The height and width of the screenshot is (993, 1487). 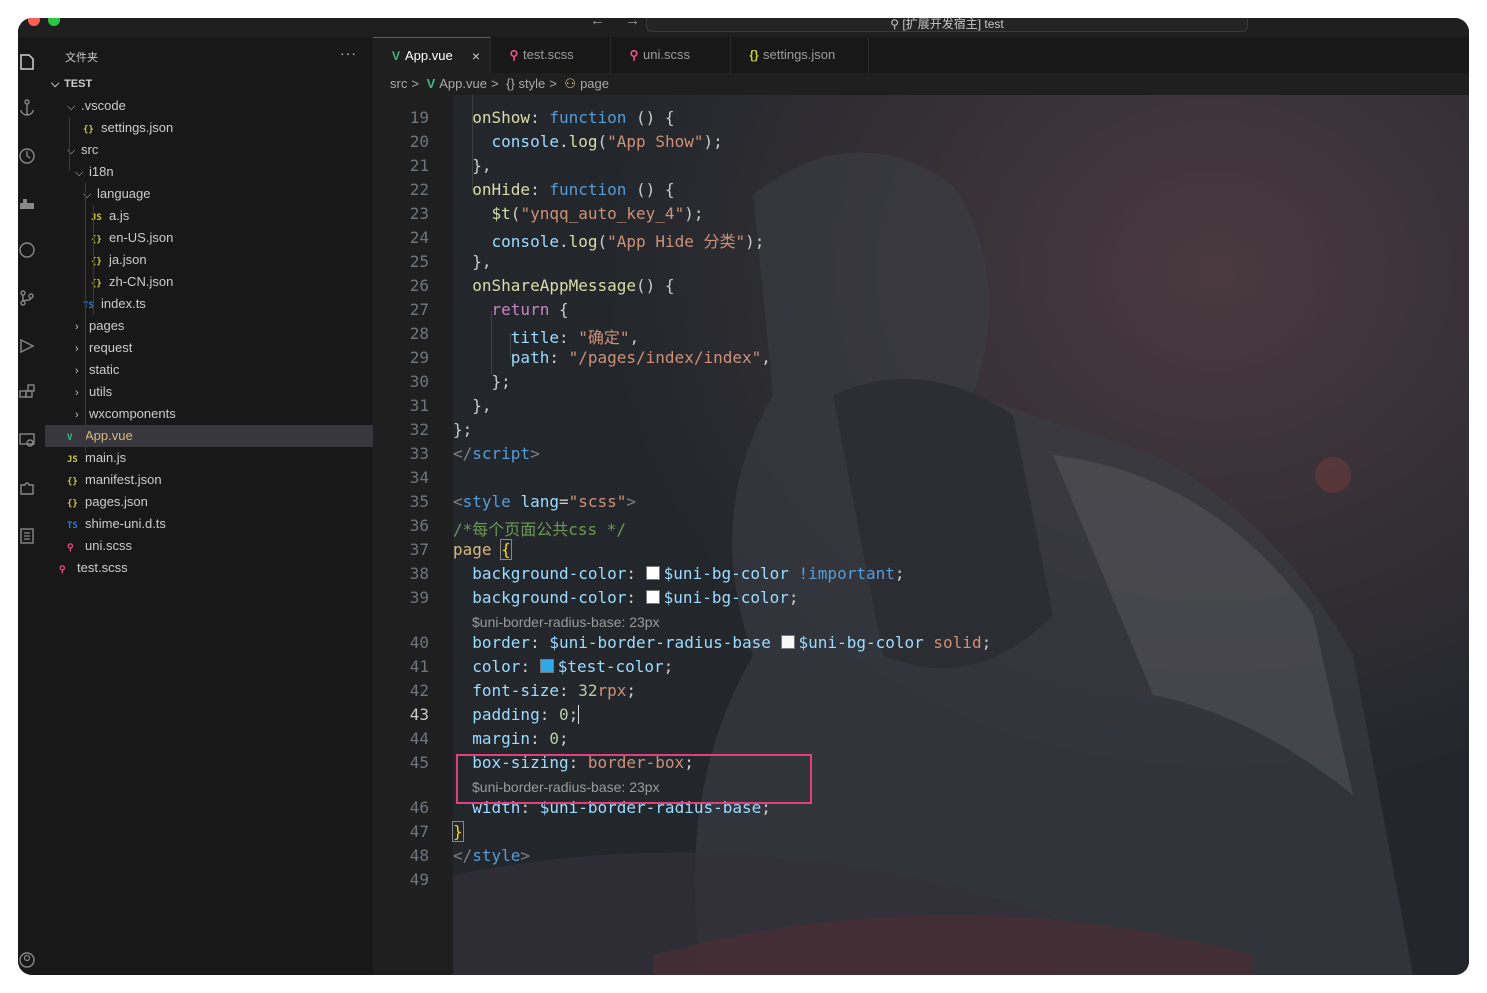 What do you see at coordinates (628, 241) in the screenshot?
I see `code-line: console.log("App Hide 分类");` at bounding box center [628, 241].